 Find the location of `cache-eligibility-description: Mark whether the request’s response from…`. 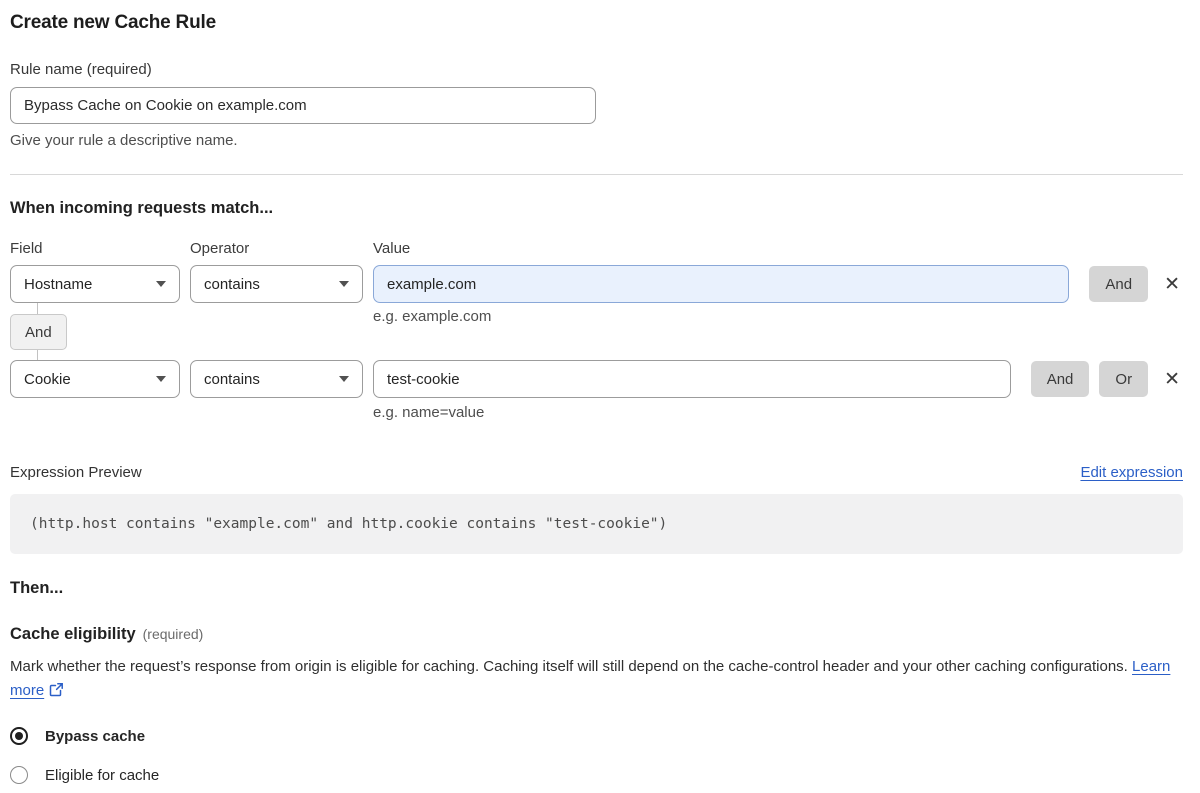

cache-eligibility-description: Mark whether the request’s response from… is located at coordinates (592, 680).